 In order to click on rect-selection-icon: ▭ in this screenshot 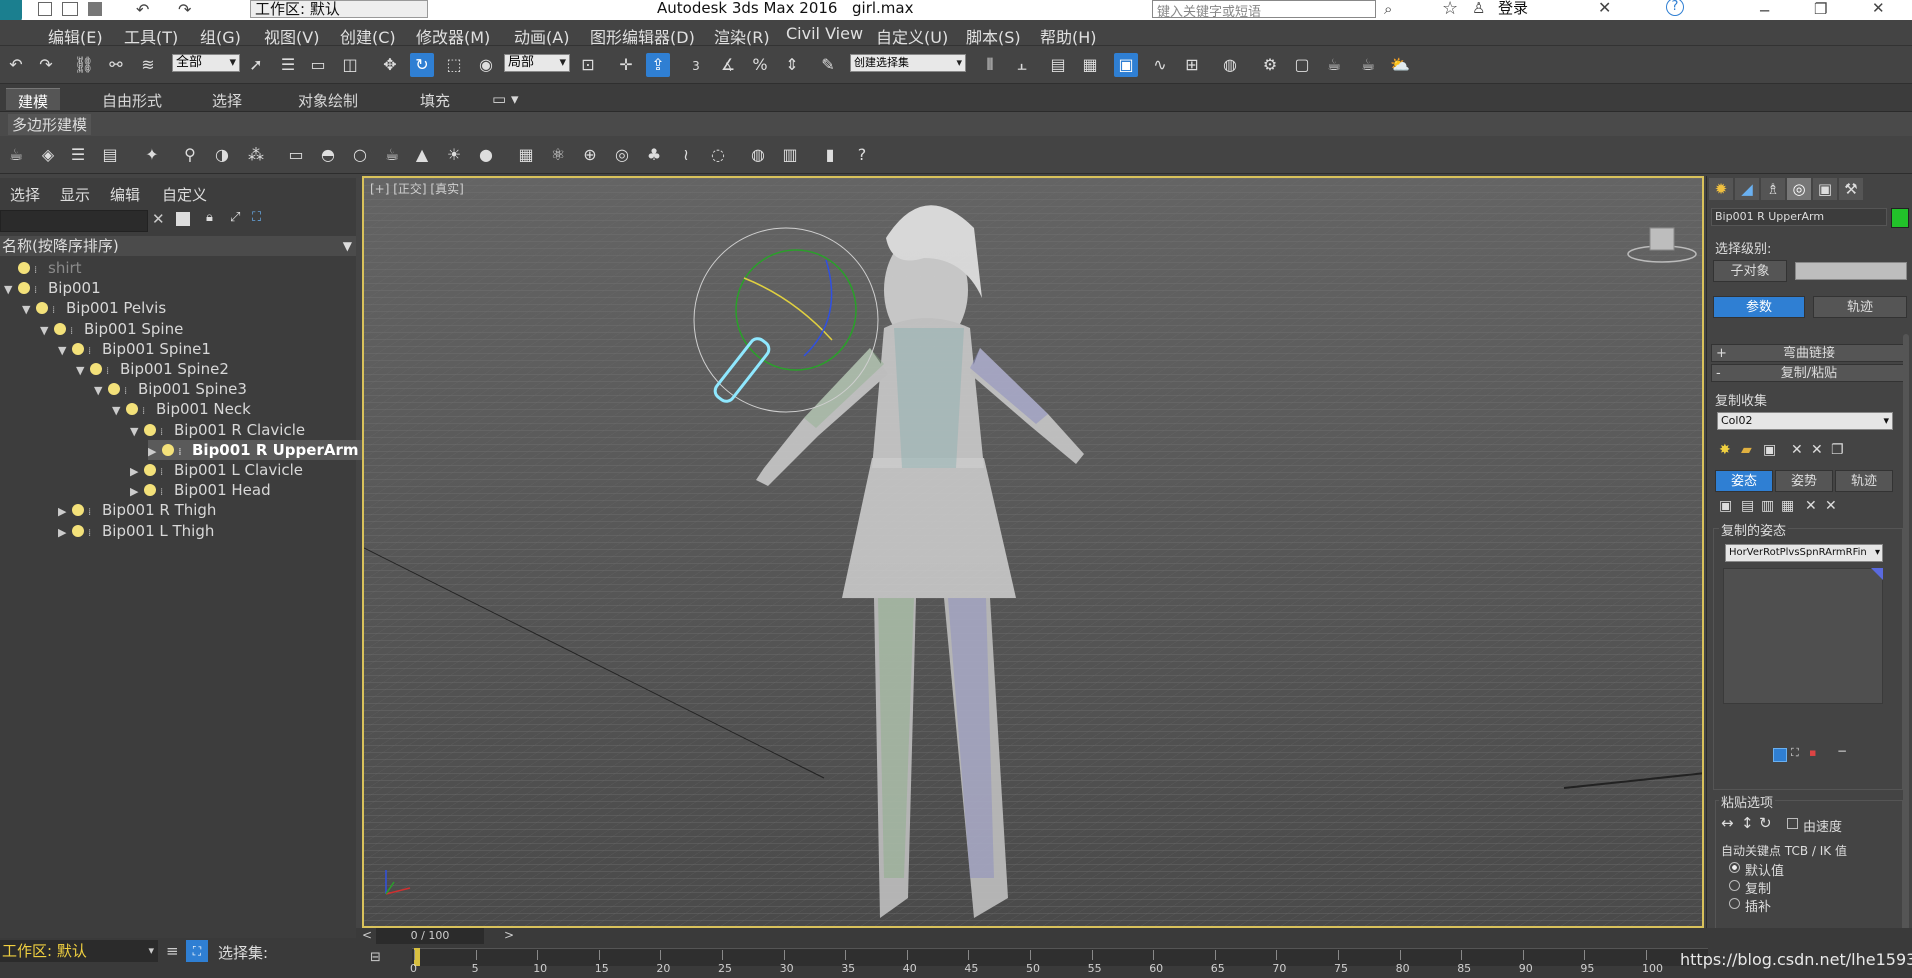, I will do `click(318, 65)`.